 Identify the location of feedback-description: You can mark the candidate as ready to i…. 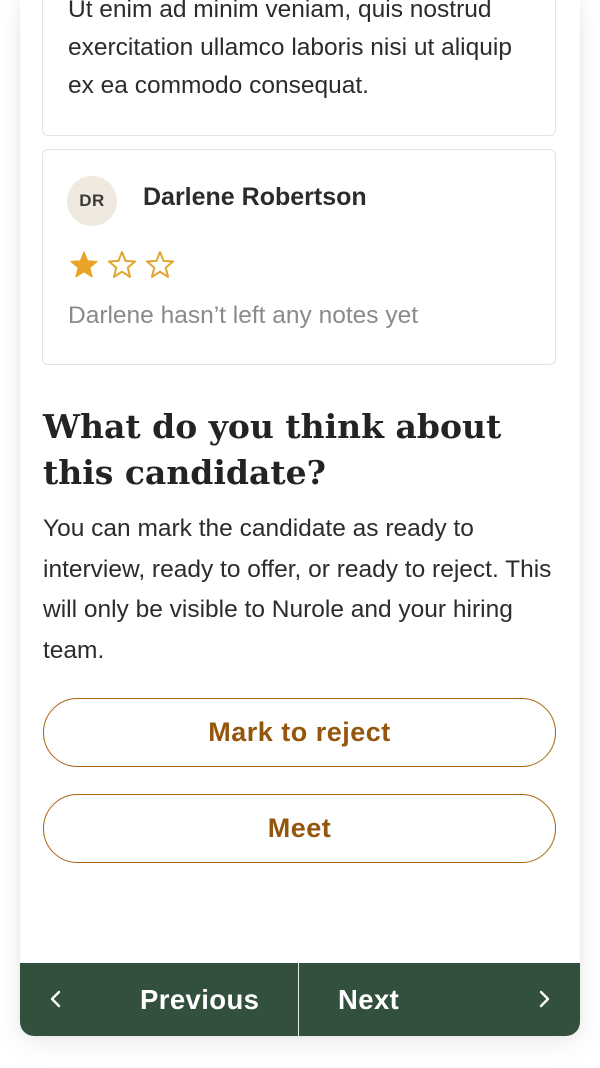
(297, 589).